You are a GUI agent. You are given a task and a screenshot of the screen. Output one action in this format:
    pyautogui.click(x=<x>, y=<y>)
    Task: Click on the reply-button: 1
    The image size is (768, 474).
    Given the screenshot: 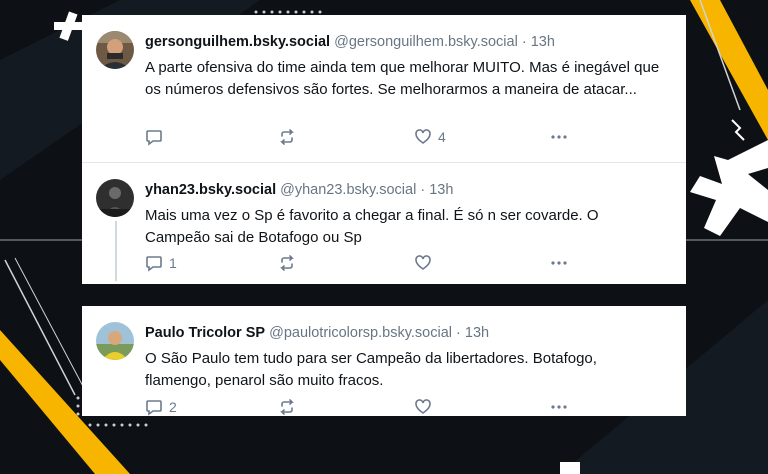 What is the action you would take?
    pyautogui.click(x=161, y=263)
    